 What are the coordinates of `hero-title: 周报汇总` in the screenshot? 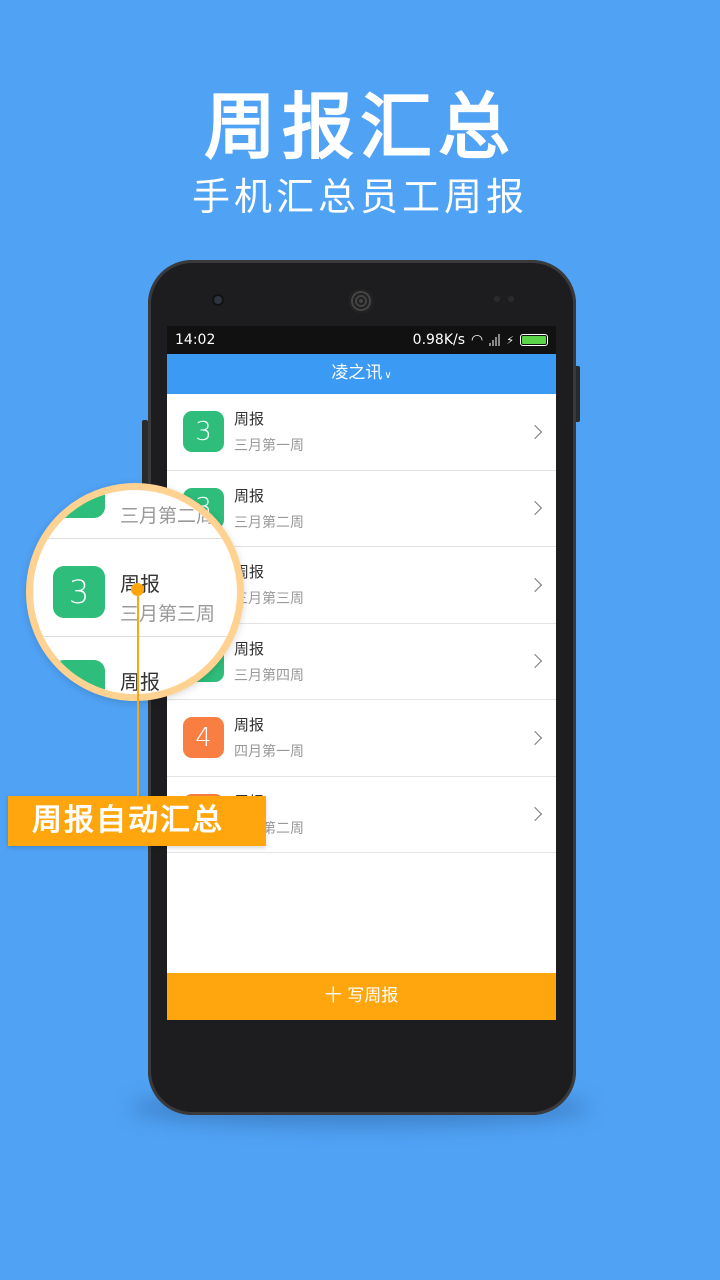 It's located at (359, 127).